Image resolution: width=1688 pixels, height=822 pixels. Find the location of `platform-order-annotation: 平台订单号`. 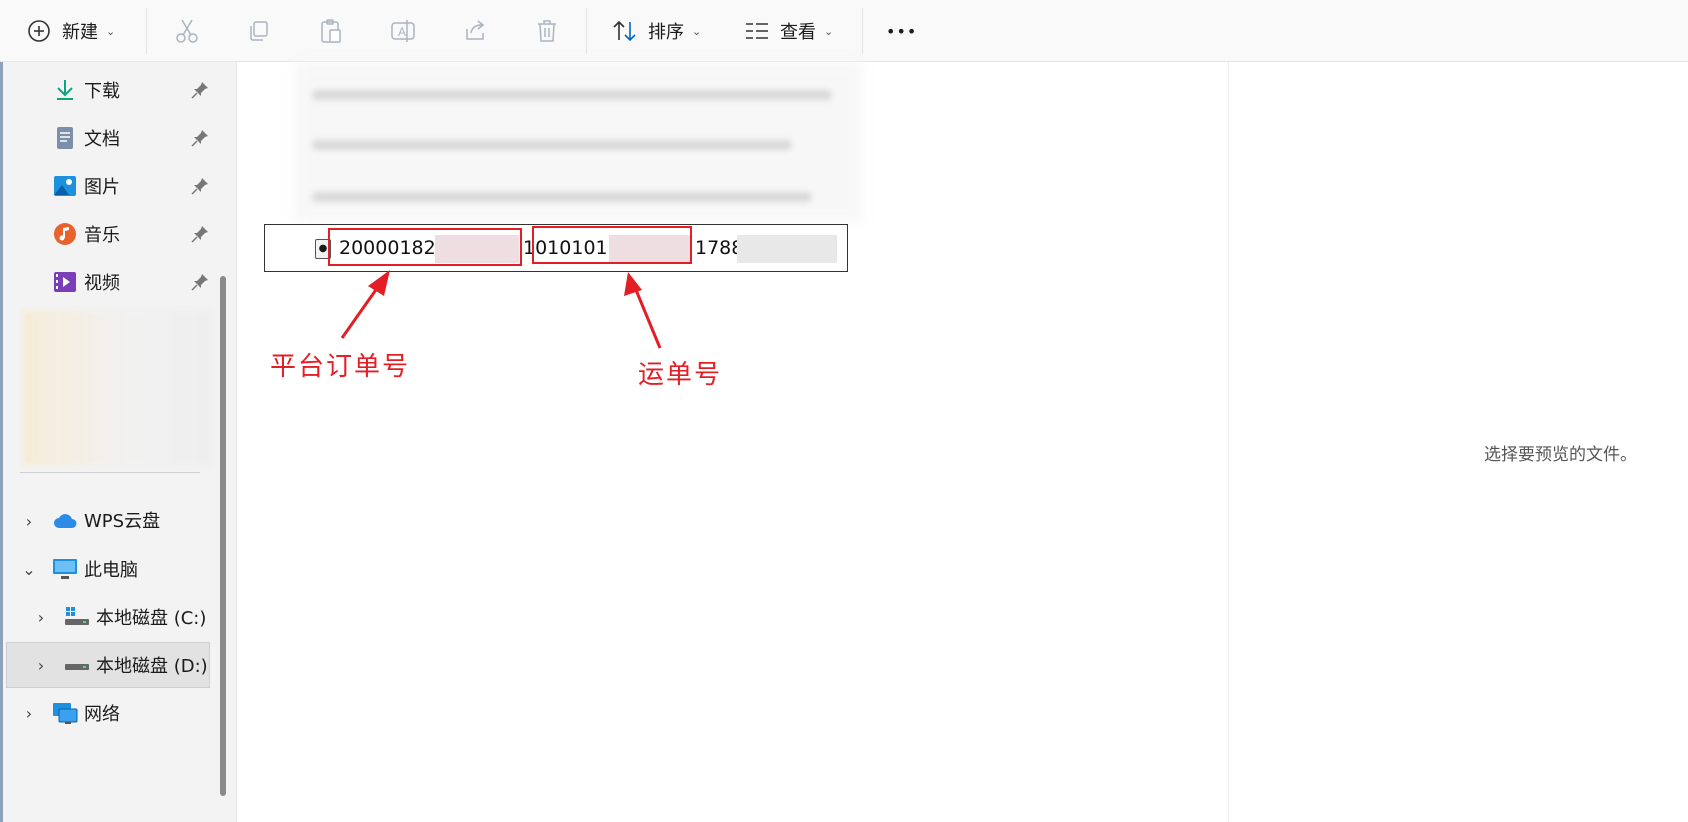

platform-order-annotation: 平台订单号 is located at coordinates (340, 367).